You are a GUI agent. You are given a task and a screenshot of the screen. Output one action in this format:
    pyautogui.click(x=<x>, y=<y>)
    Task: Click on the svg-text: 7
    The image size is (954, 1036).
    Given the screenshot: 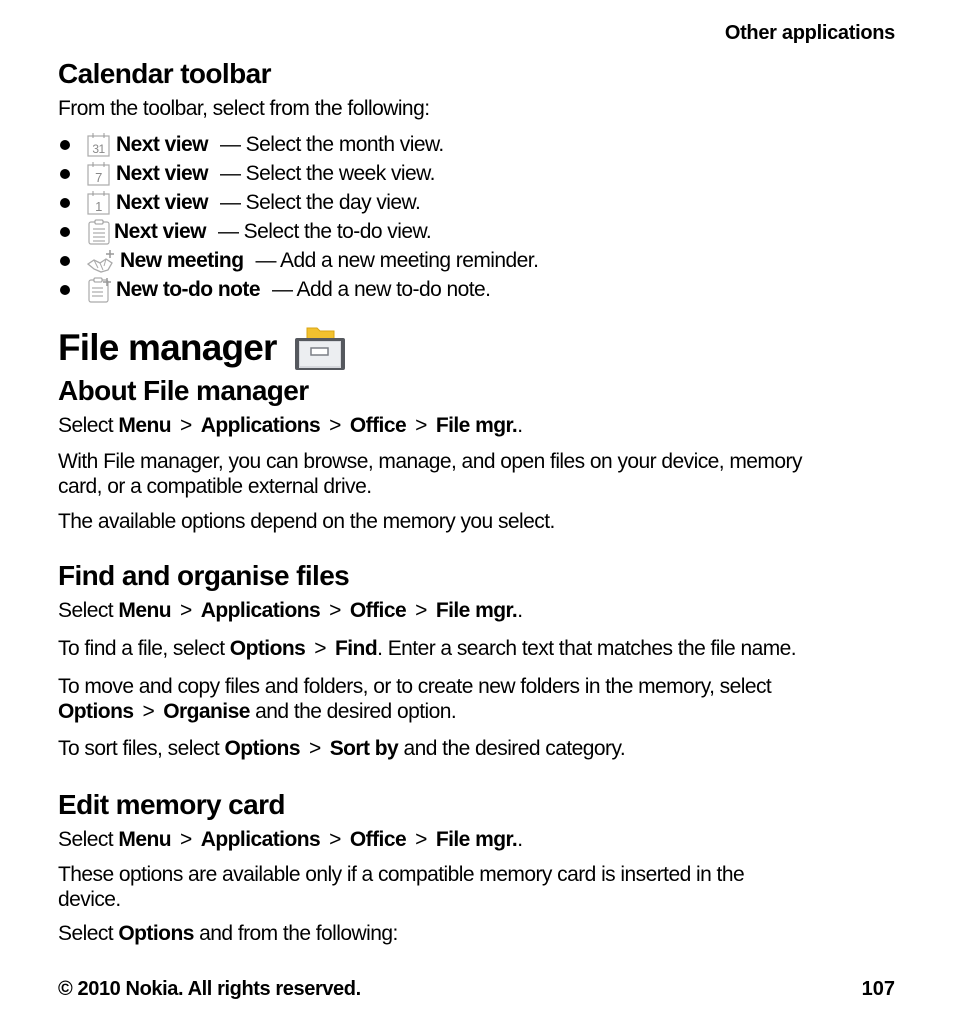 What is the action you would take?
    pyautogui.click(x=98, y=177)
    